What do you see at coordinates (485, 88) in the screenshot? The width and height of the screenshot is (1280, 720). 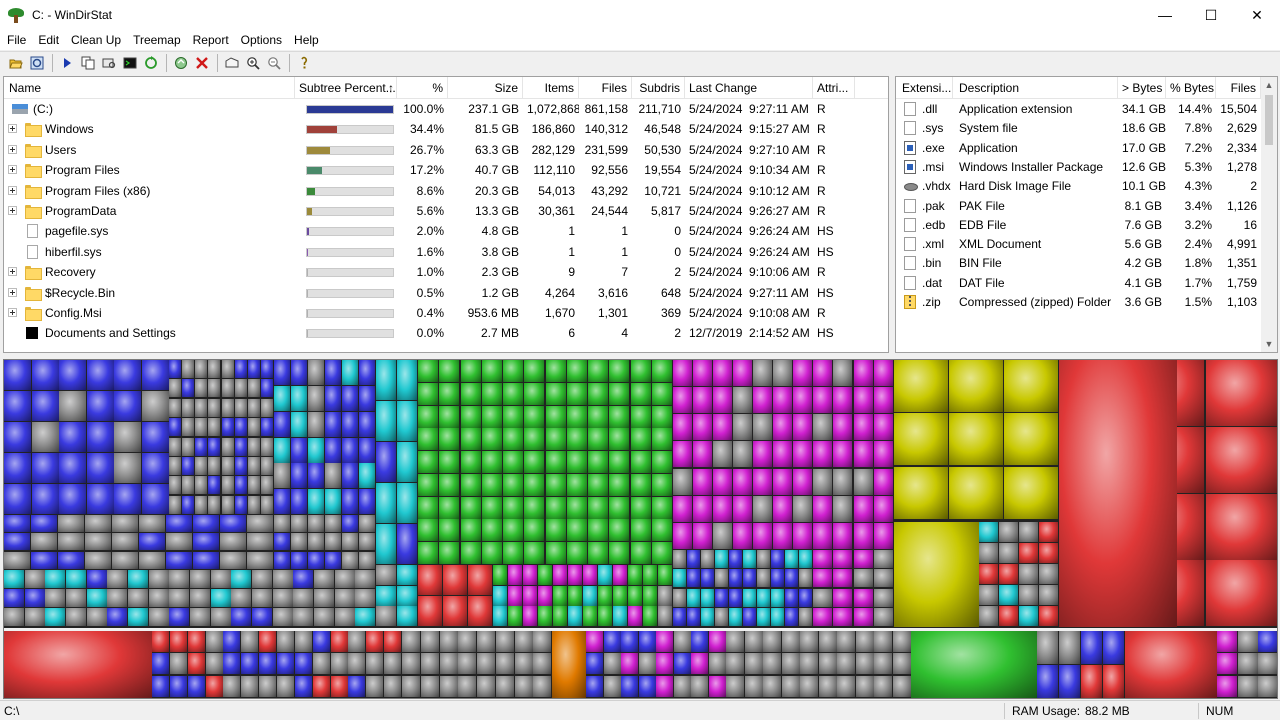 I see `column-size: Size` at bounding box center [485, 88].